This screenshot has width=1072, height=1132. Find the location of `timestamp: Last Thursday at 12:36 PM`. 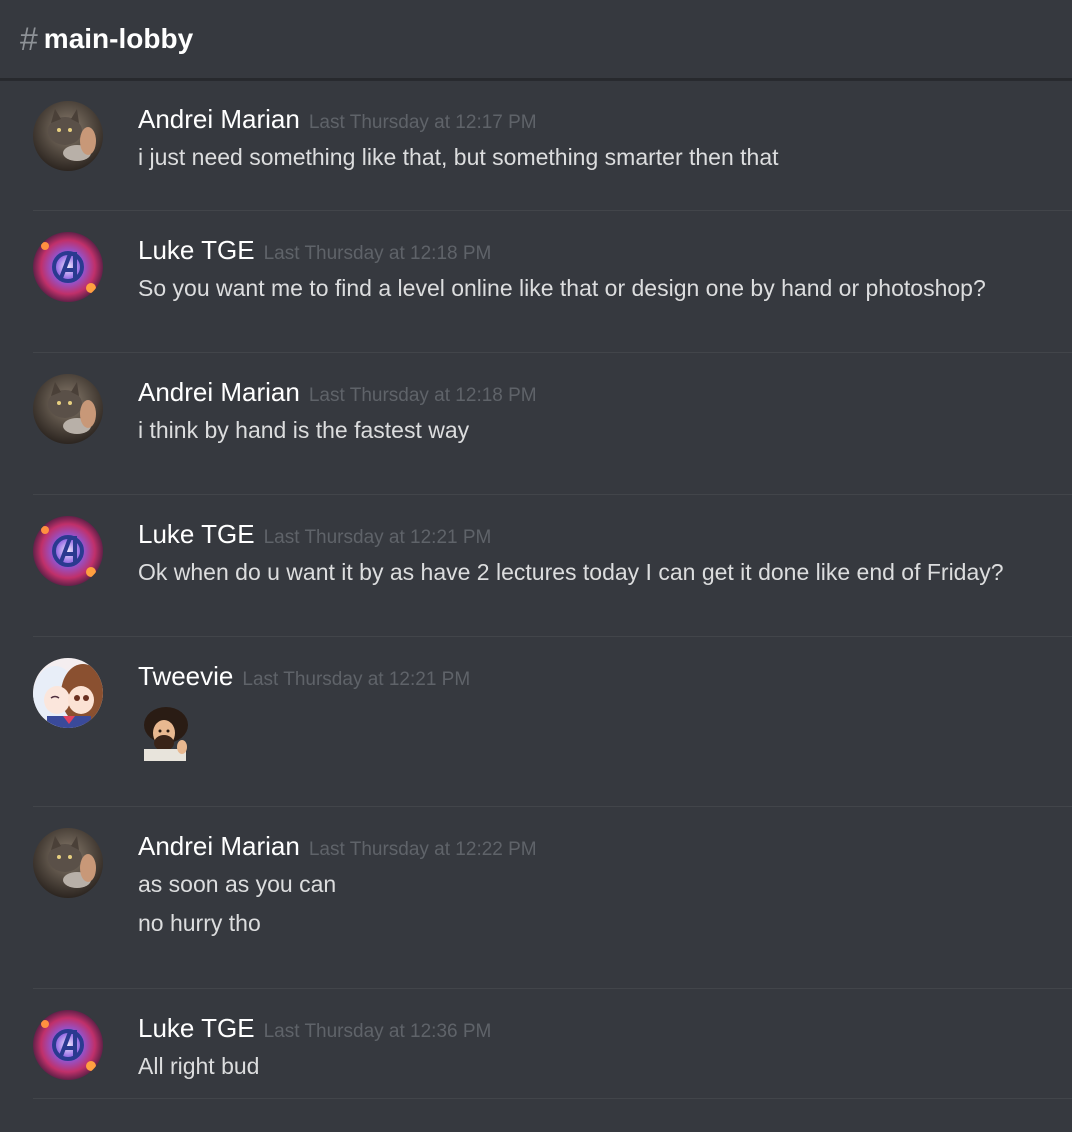

timestamp: Last Thursday at 12:36 PM is located at coordinates (377, 1031).